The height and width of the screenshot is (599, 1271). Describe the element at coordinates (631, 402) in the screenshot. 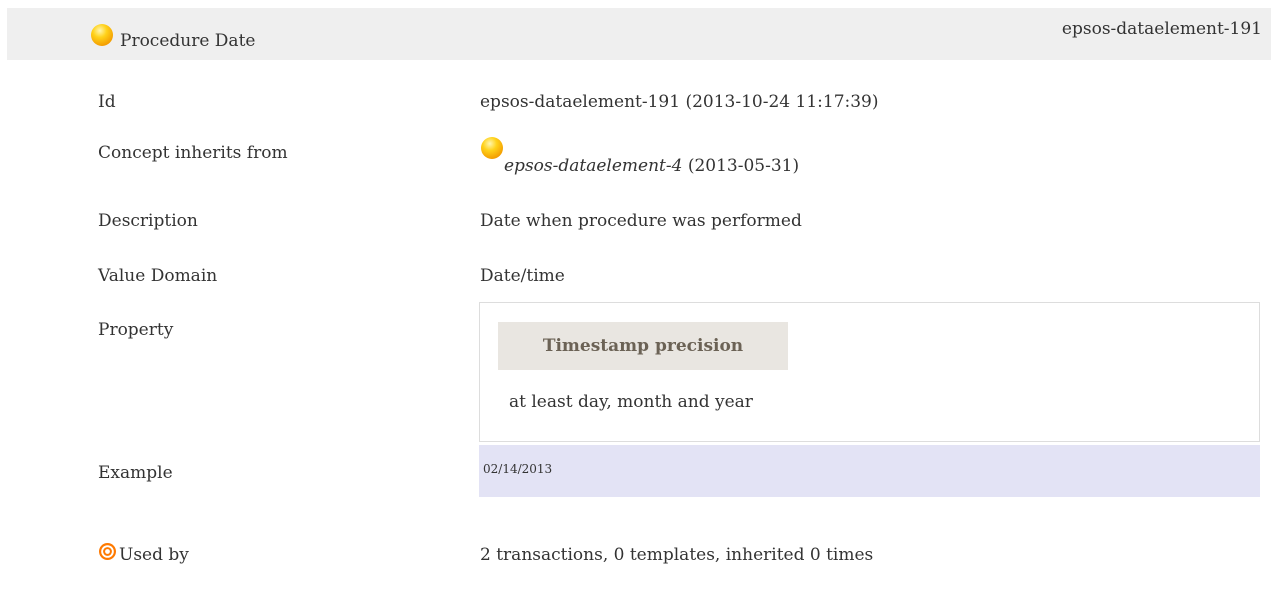

I see `property-value: at least day, month and year` at that location.